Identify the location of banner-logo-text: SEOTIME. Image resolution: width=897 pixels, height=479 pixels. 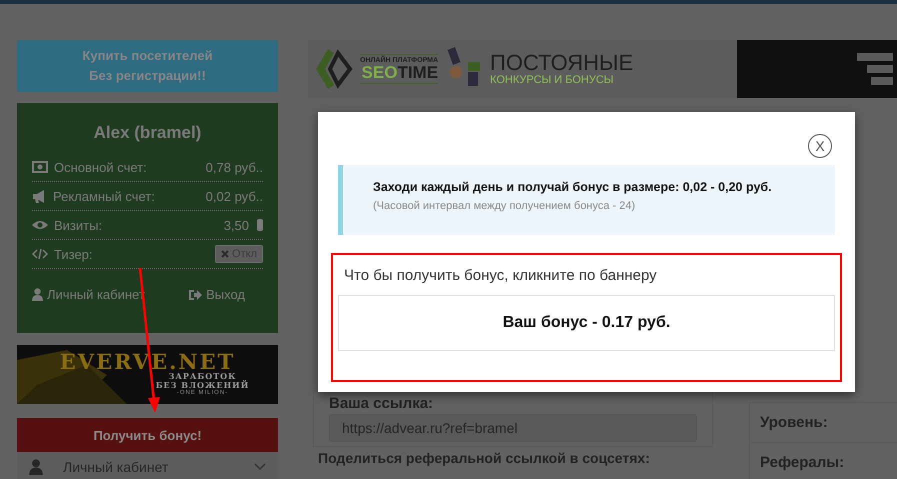
(400, 72).